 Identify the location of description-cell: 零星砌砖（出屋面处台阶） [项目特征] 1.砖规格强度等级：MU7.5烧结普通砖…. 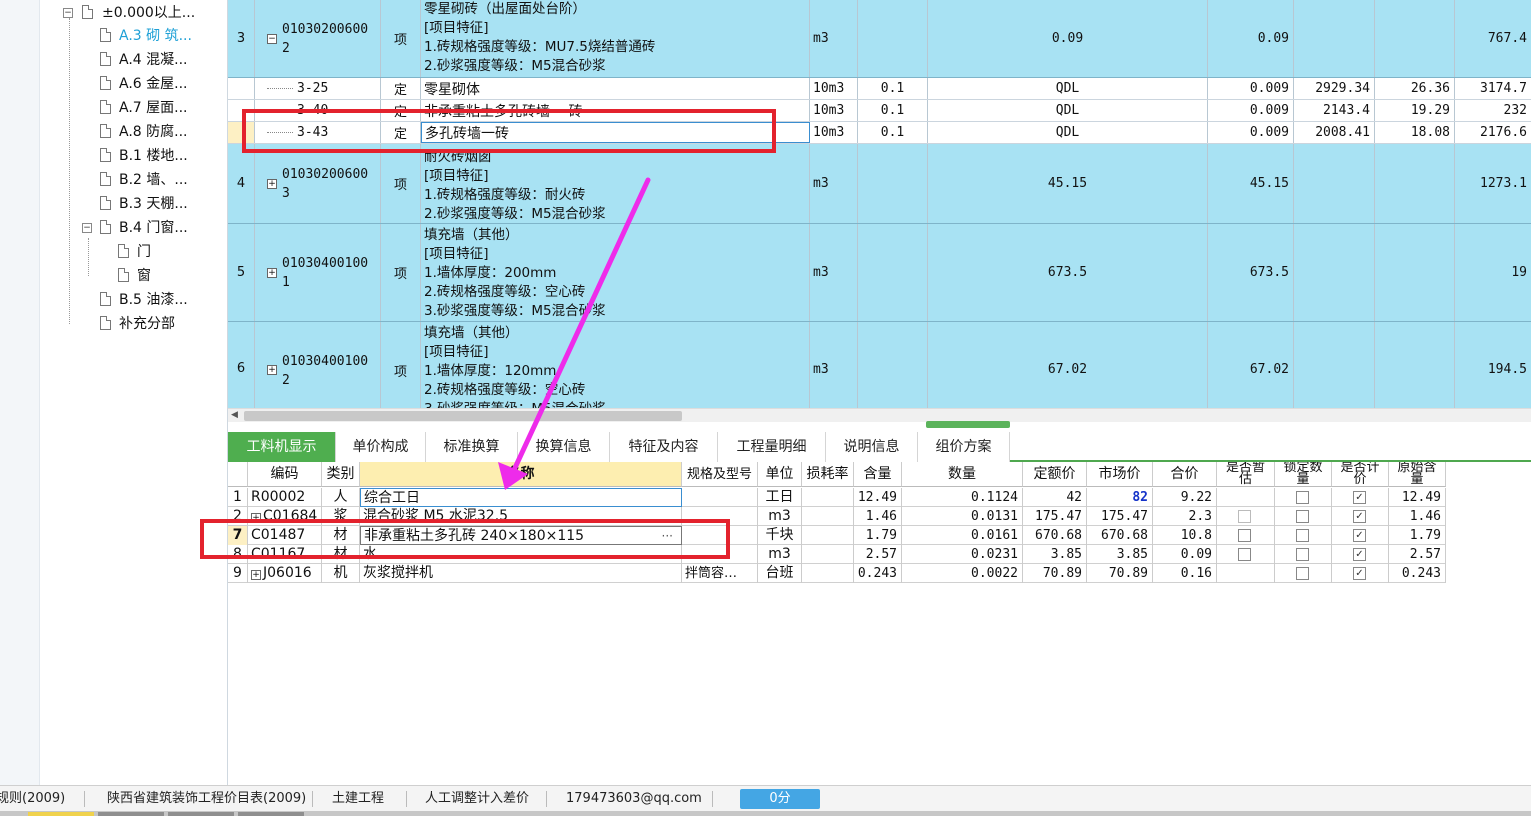
(615, 38).